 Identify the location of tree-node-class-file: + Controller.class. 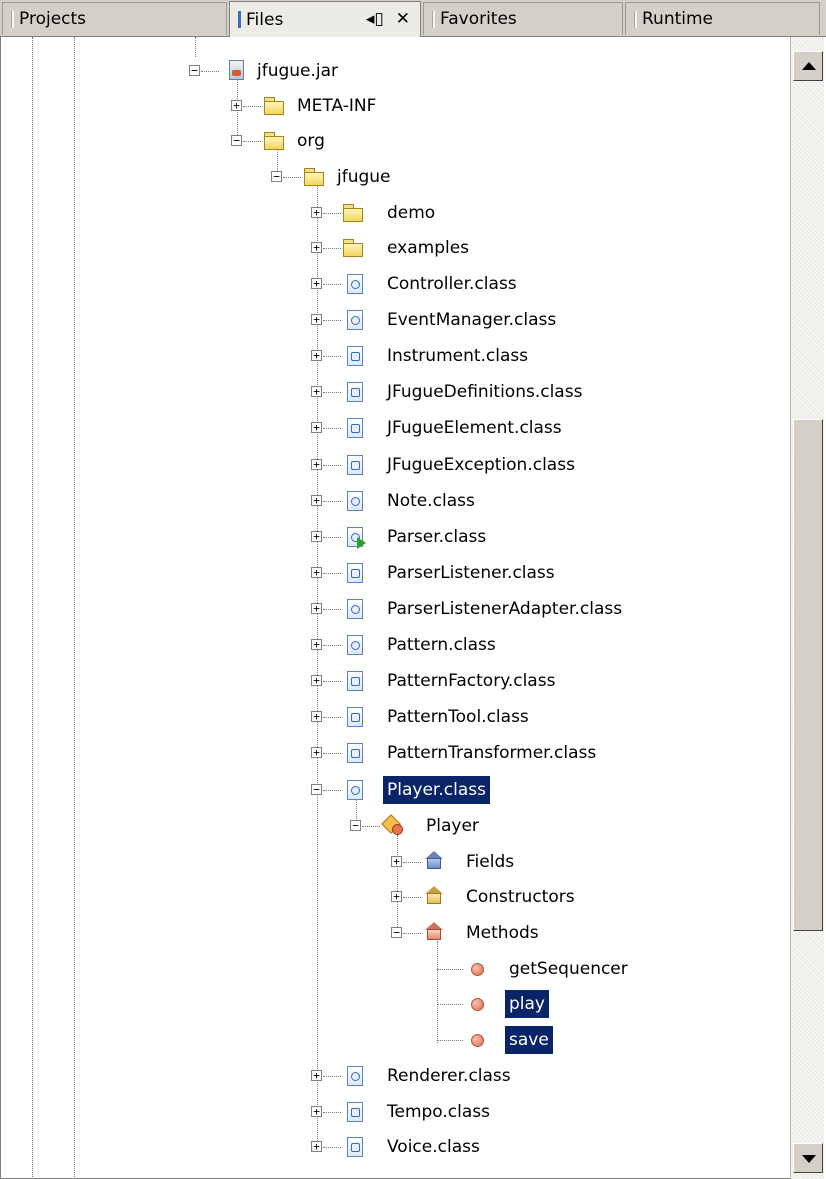
(416, 284).